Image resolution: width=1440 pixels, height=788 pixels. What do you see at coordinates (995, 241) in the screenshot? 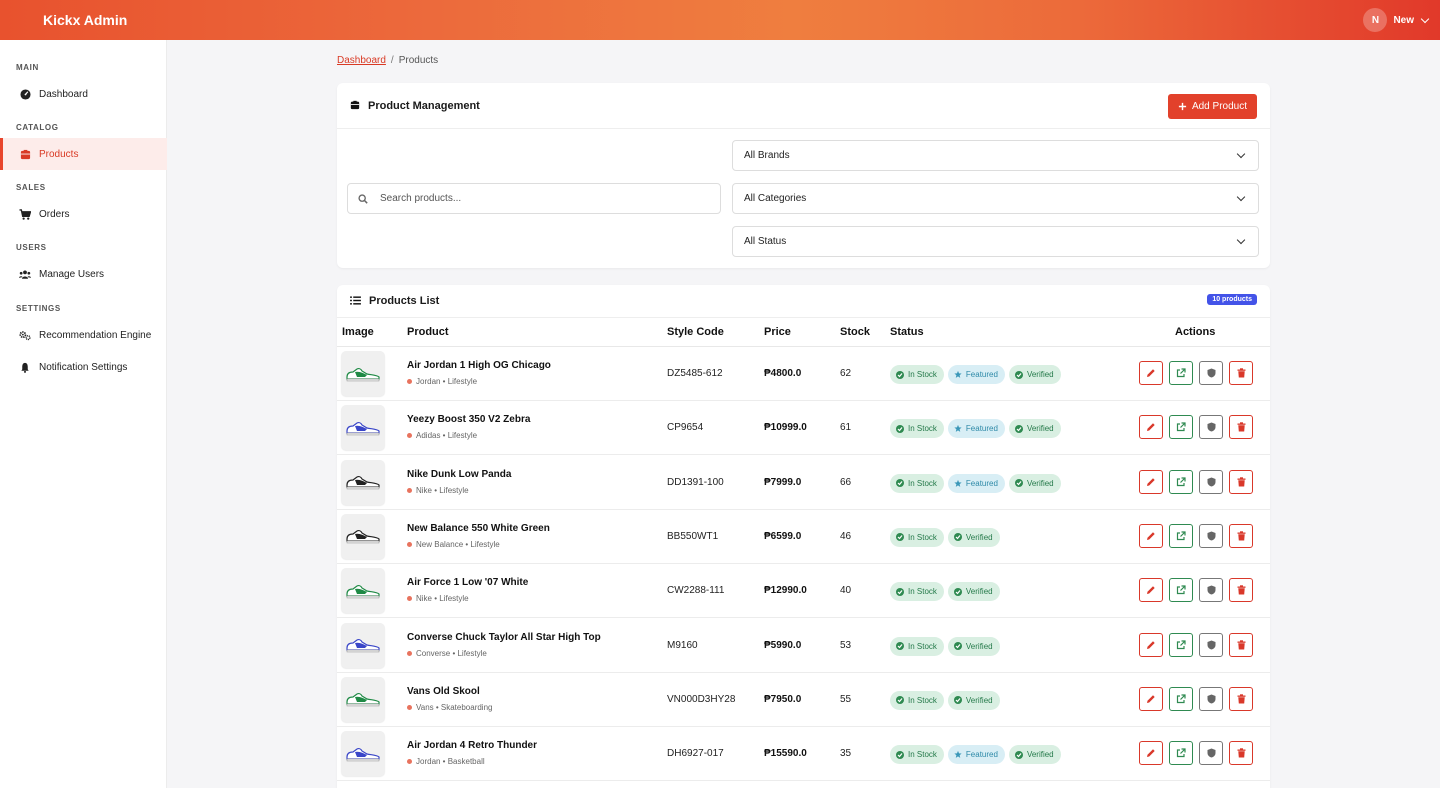
I see `status-filter-select: All Status` at bounding box center [995, 241].